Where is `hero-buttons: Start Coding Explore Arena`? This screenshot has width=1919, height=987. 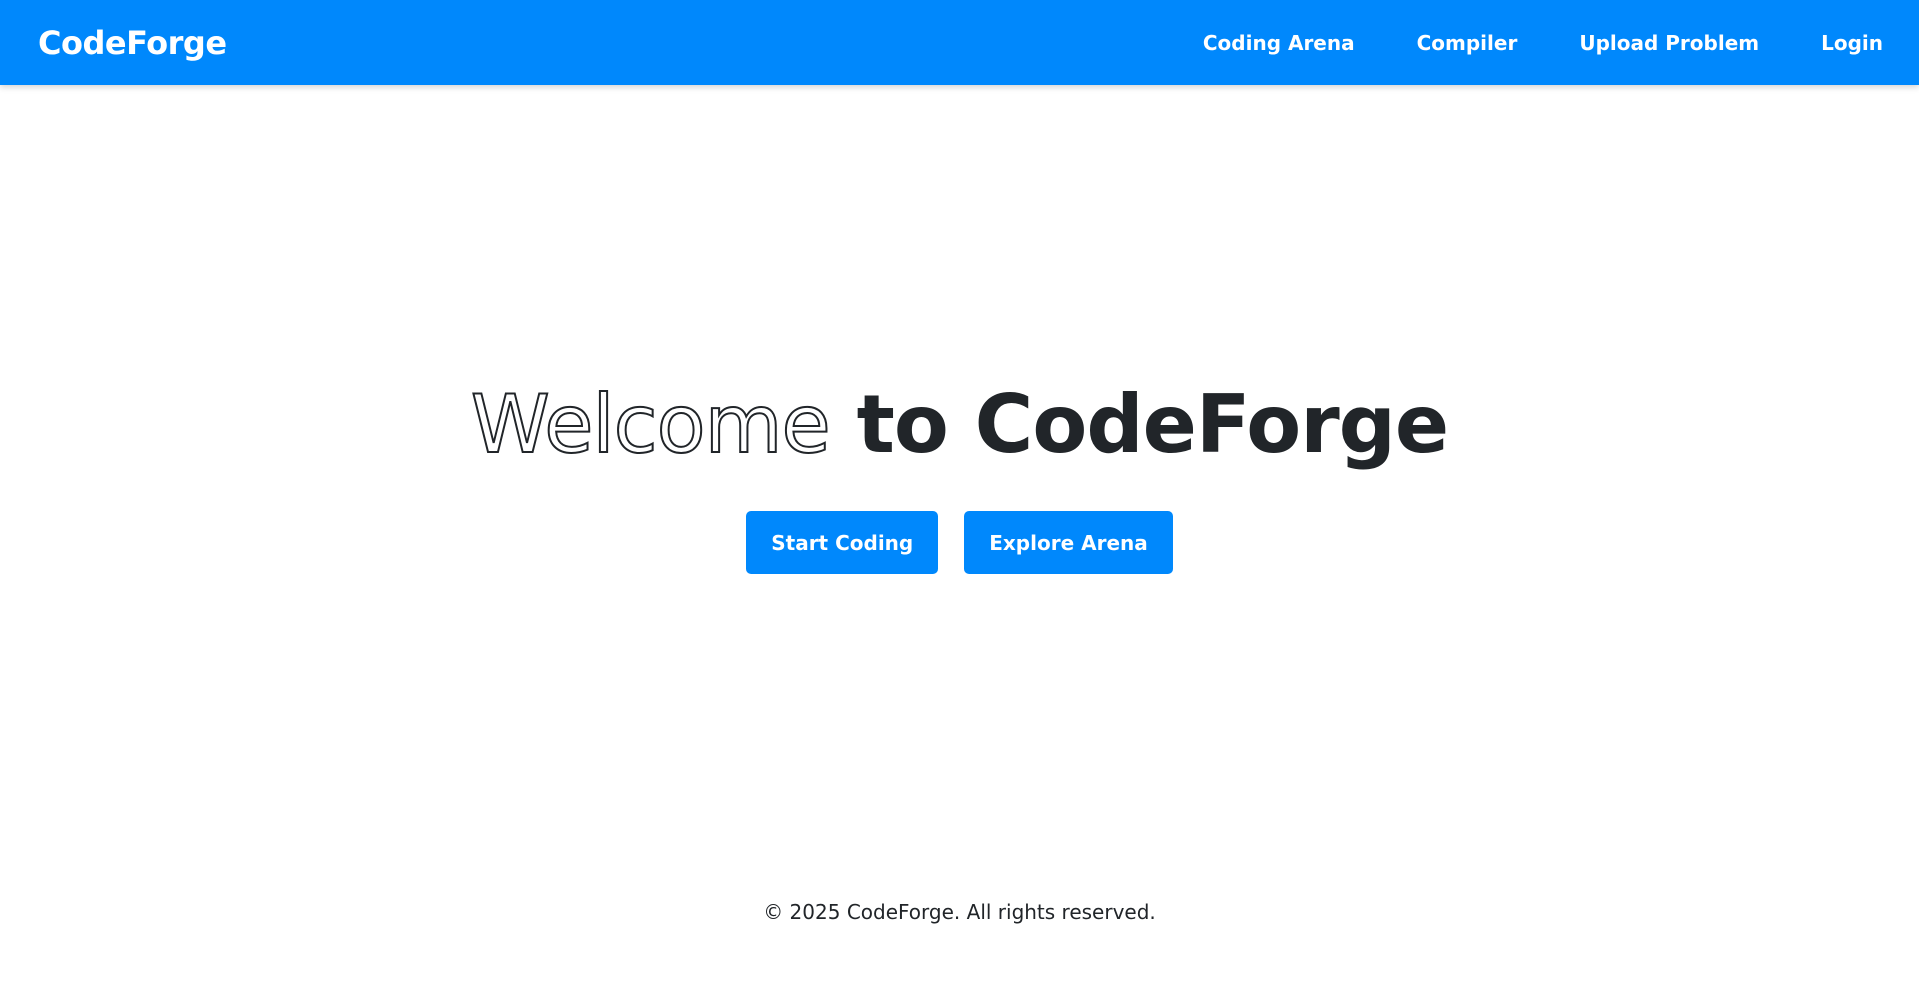 hero-buttons: Start Coding Explore Arena is located at coordinates (959, 542).